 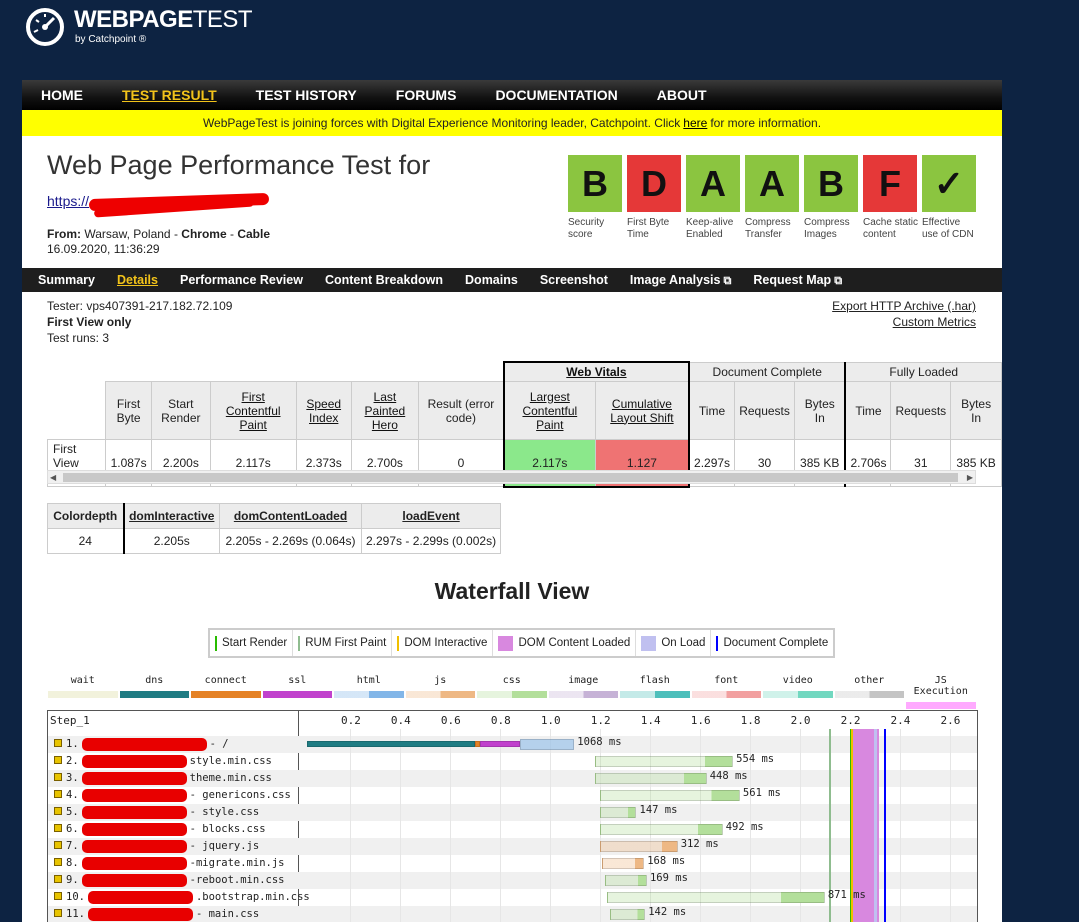 I want to click on legend-label: RUM First Paint, so click(x=346, y=643).